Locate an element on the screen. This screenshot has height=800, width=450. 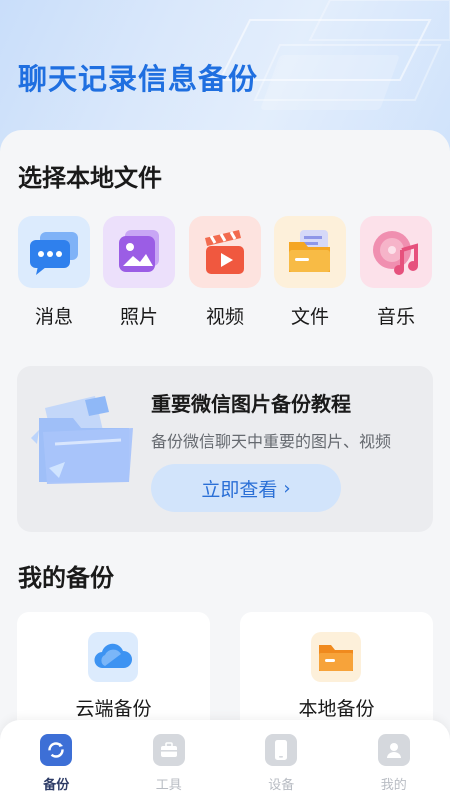
chevron-right-icon: › is located at coordinates (287, 488).